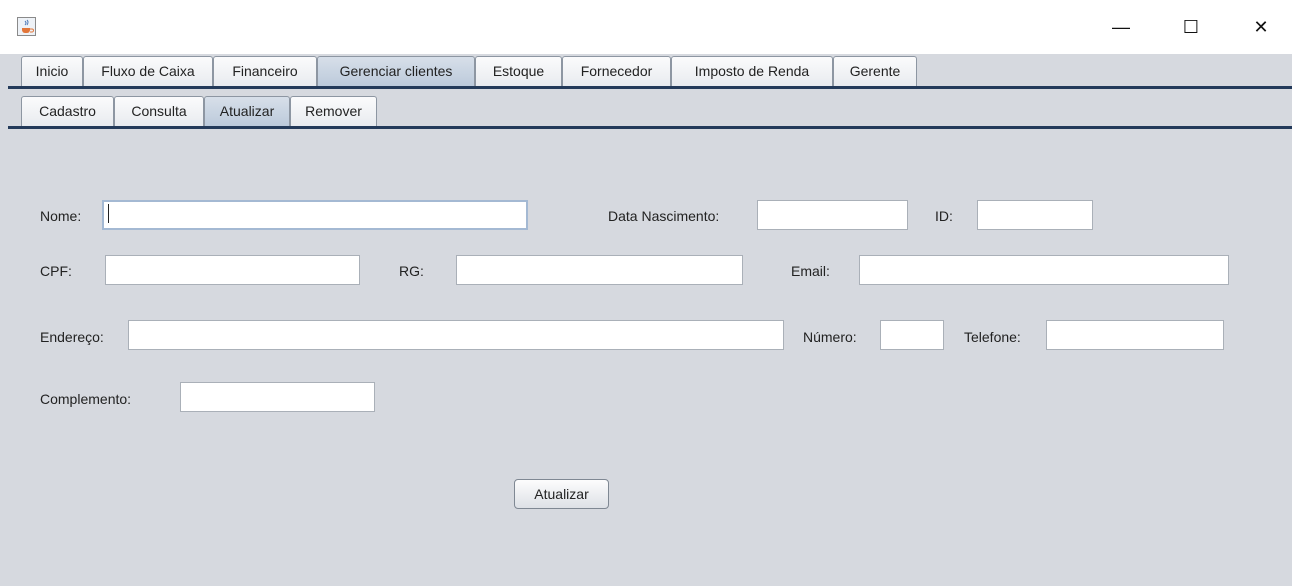  I want to click on email-label: Email:, so click(810, 271).